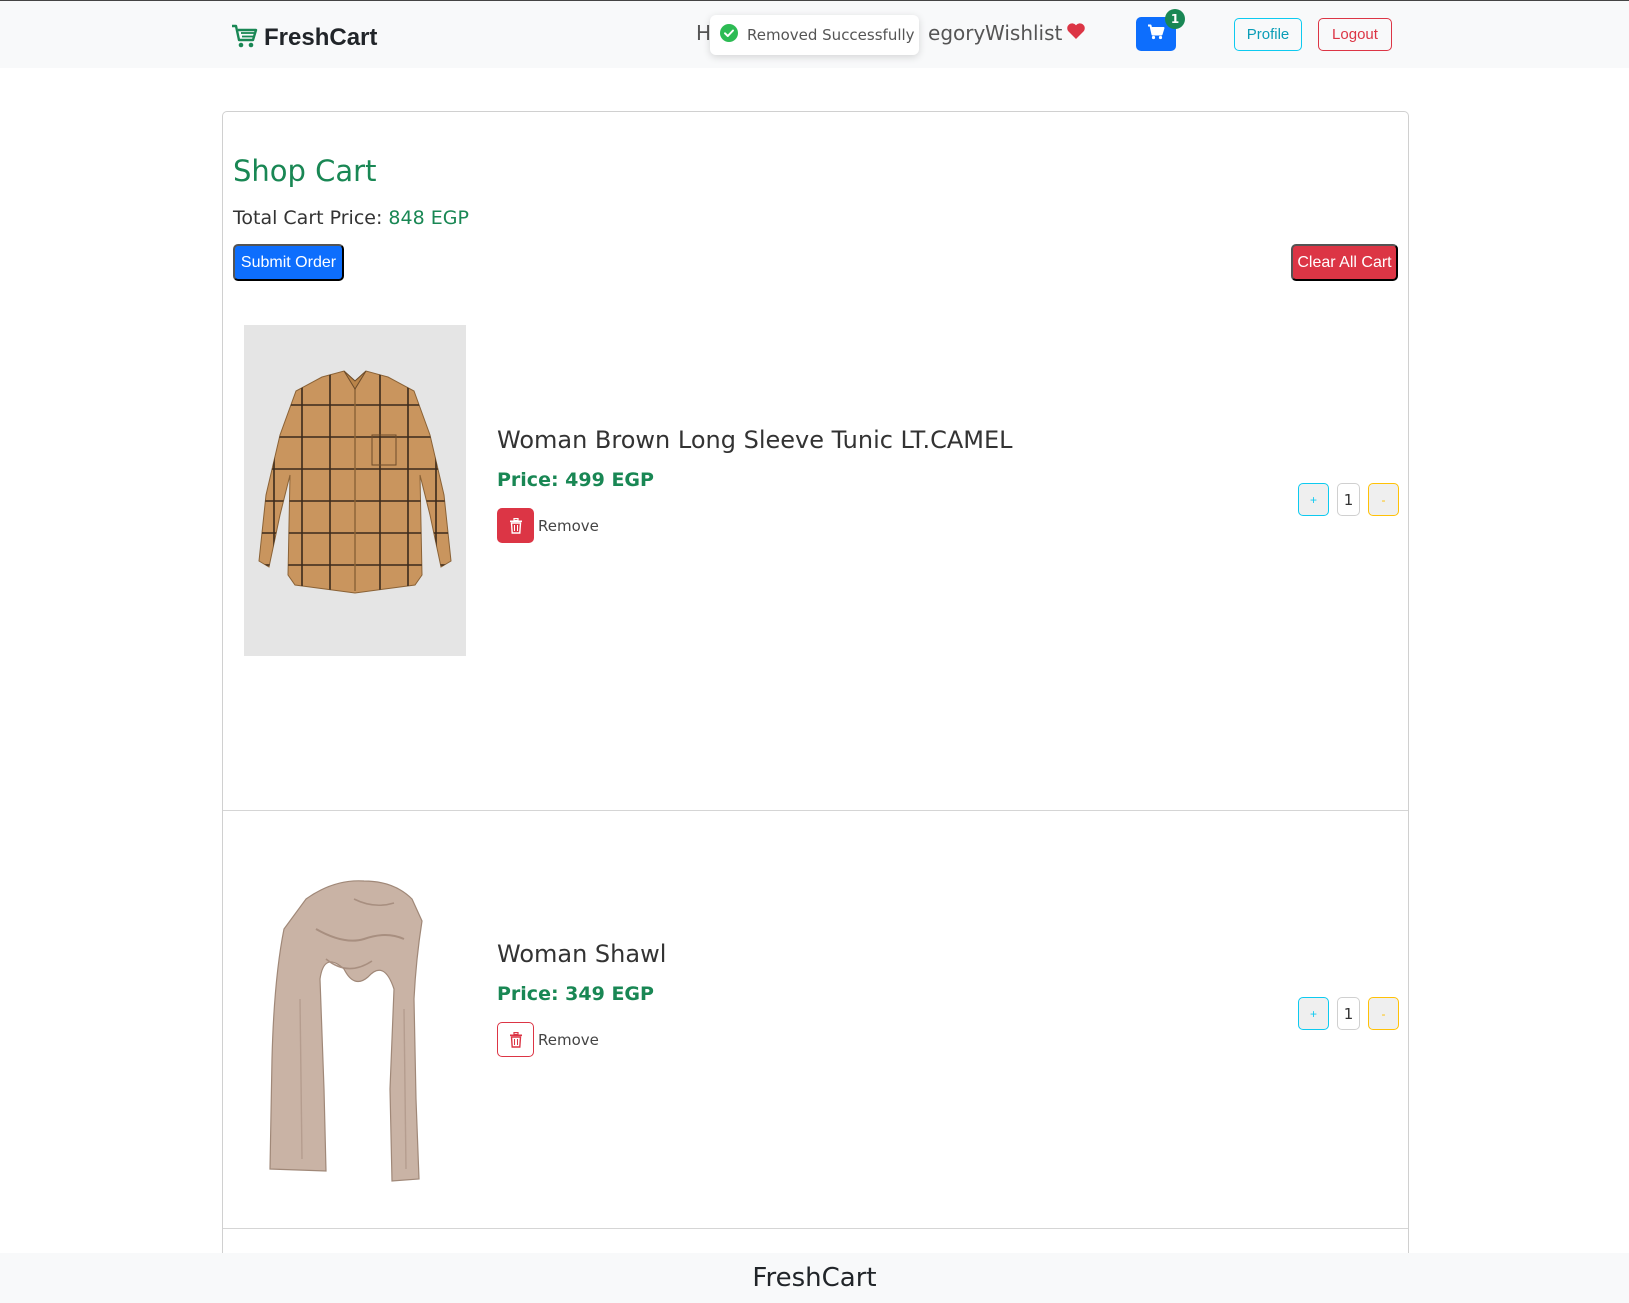  I want to click on total-value: 848 EGP, so click(428, 218).